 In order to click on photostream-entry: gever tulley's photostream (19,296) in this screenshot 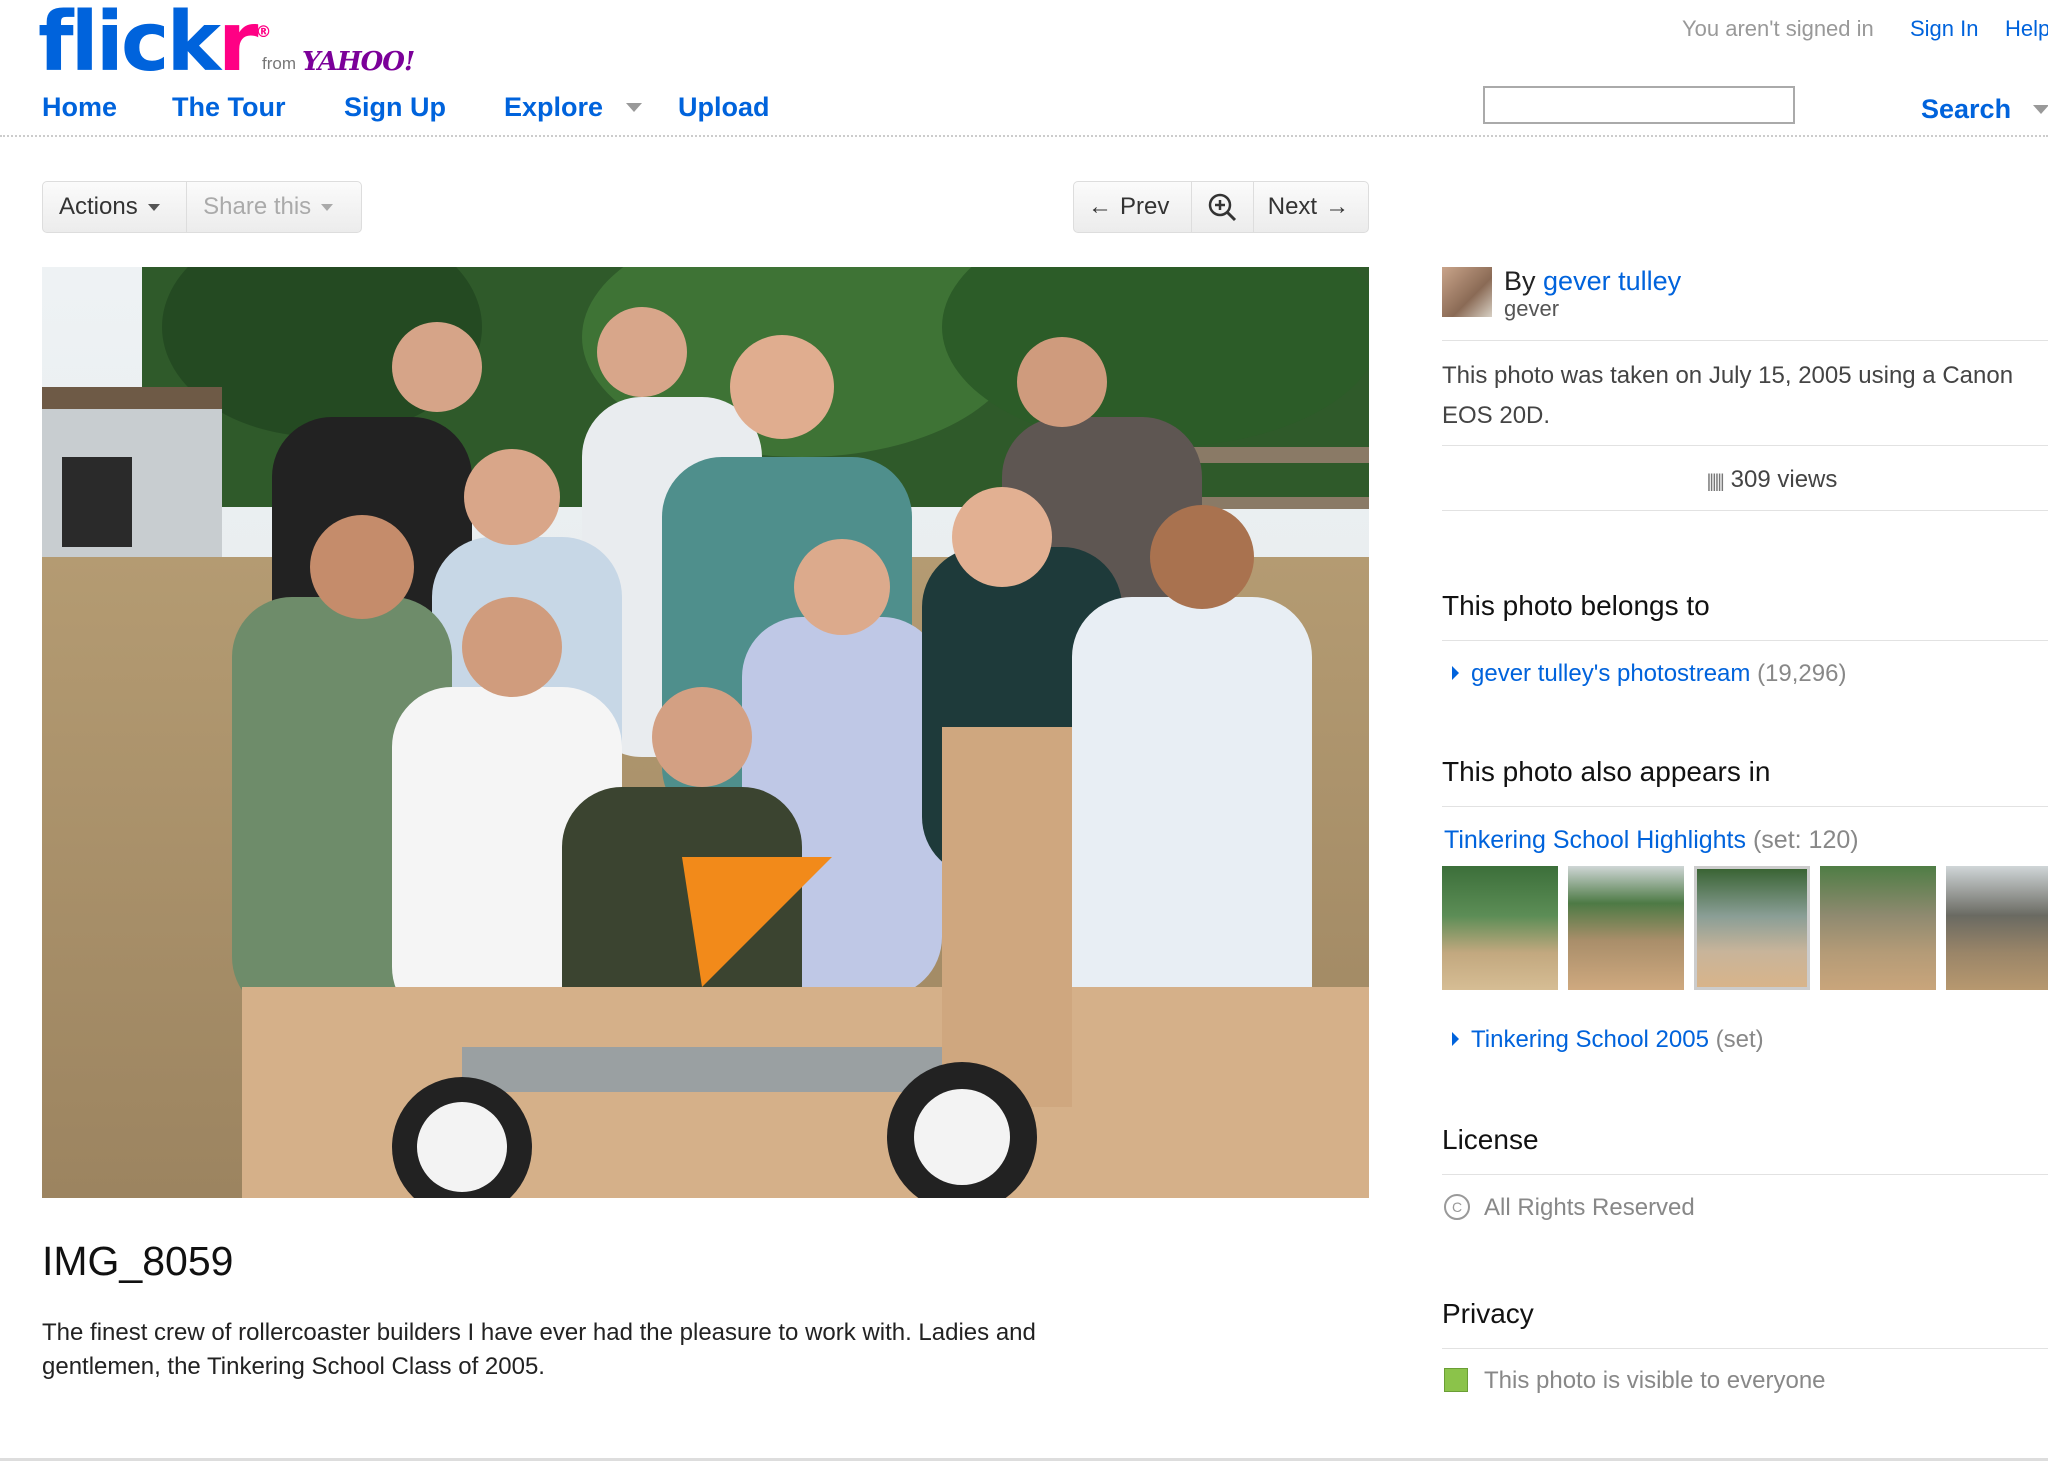, I will do `click(1649, 674)`.